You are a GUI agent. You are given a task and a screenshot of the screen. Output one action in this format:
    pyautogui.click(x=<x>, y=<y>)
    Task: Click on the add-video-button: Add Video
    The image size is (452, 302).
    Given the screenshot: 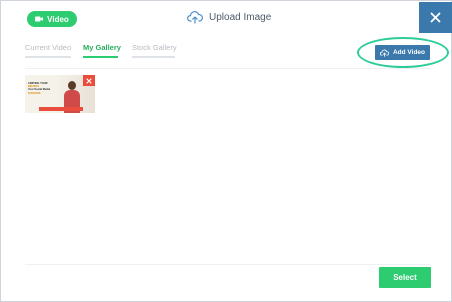 What is the action you would take?
    pyautogui.click(x=402, y=52)
    